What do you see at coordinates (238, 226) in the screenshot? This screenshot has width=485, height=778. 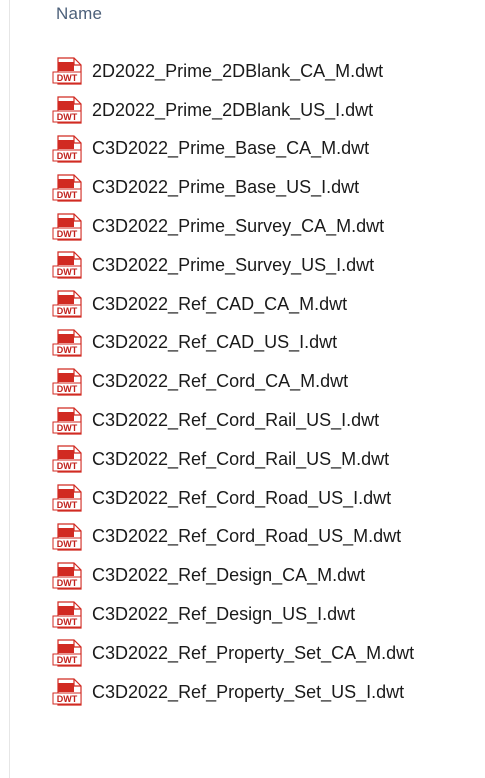 I see `file-name: C3D2022_Prime_Survey_CA_M.dwt` at bounding box center [238, 226].